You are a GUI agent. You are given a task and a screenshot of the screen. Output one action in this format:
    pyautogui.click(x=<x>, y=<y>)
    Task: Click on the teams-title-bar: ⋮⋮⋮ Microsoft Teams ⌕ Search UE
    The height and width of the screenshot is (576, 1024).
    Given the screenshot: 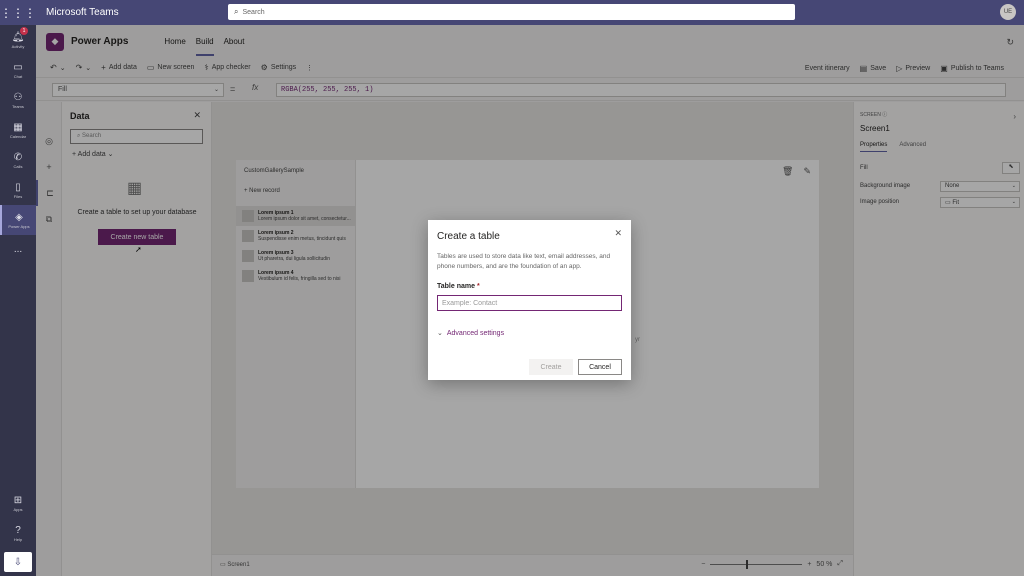 What is the action you would take?
    pyautogui.click(x=512, y=12)
    